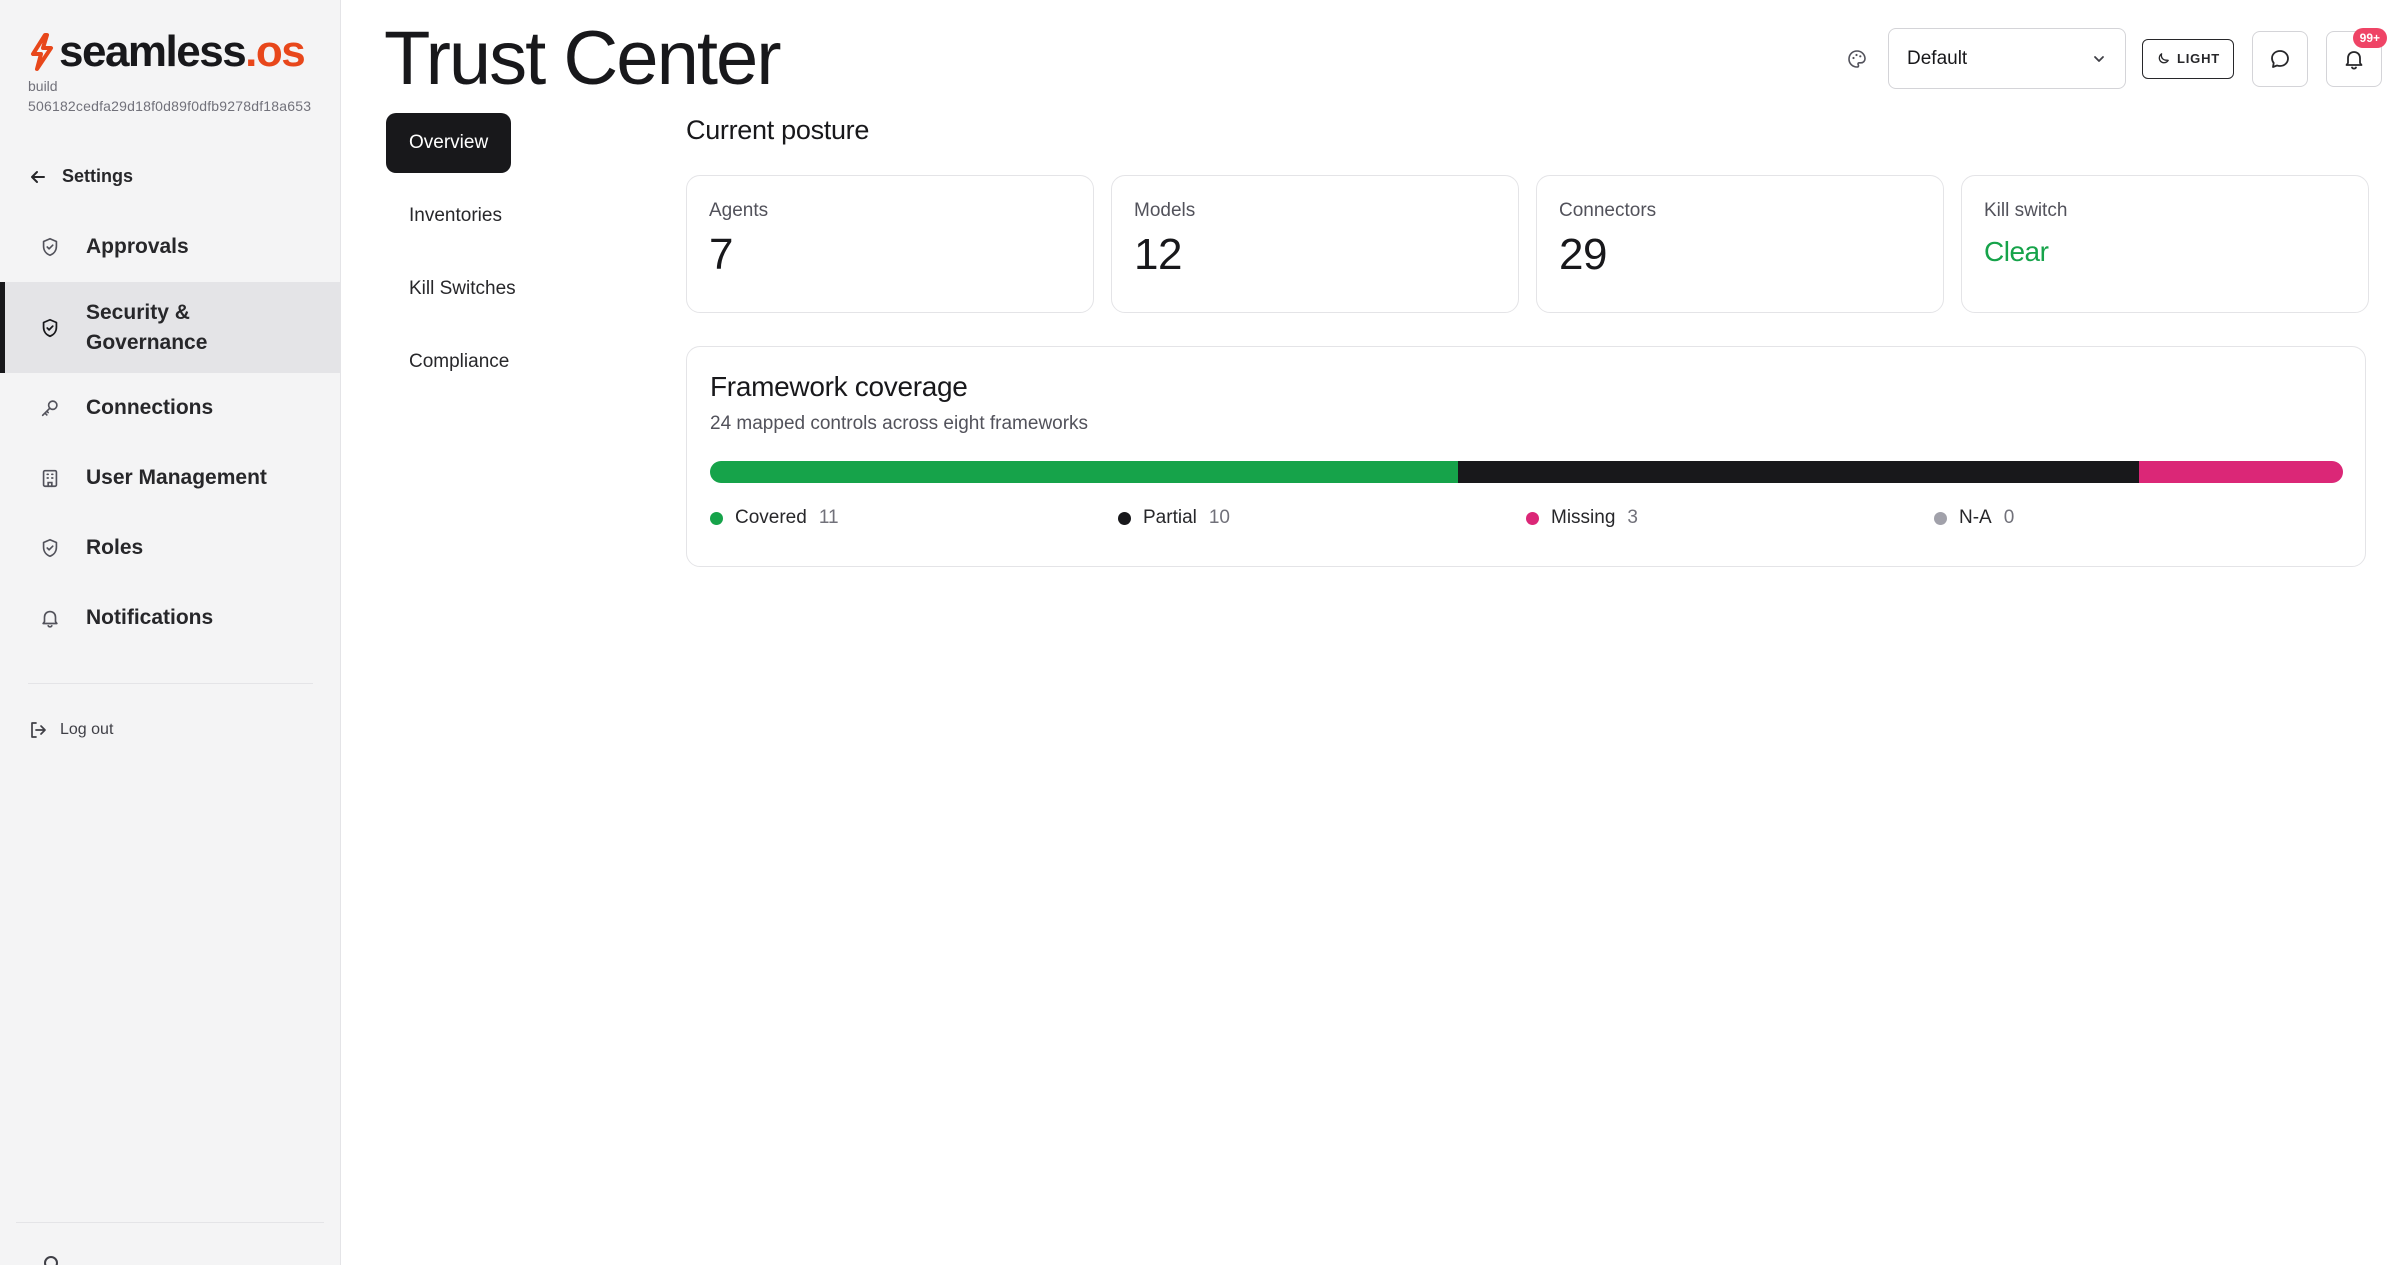  Describe the element at coordinates (828, 517) in the screenshot. I see `legend-count: 11` at that location.